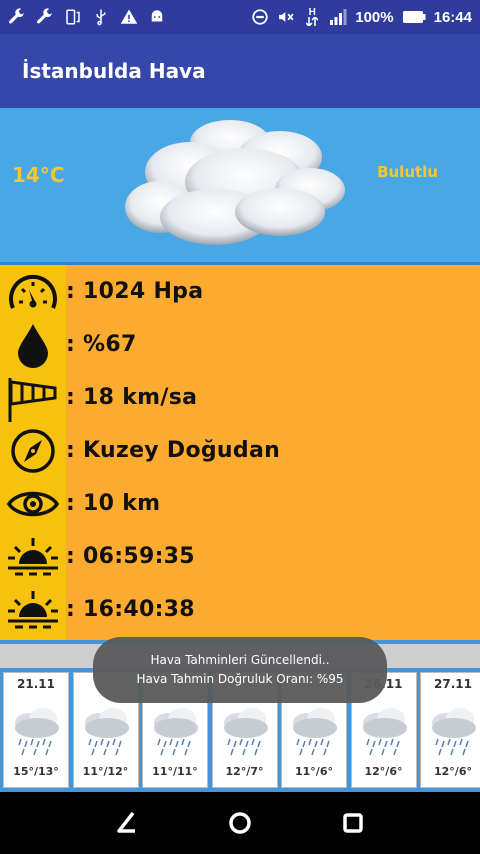  Describe the element at coordinates (33, 450) in the screenshot. I see `compass-icon` at that location.